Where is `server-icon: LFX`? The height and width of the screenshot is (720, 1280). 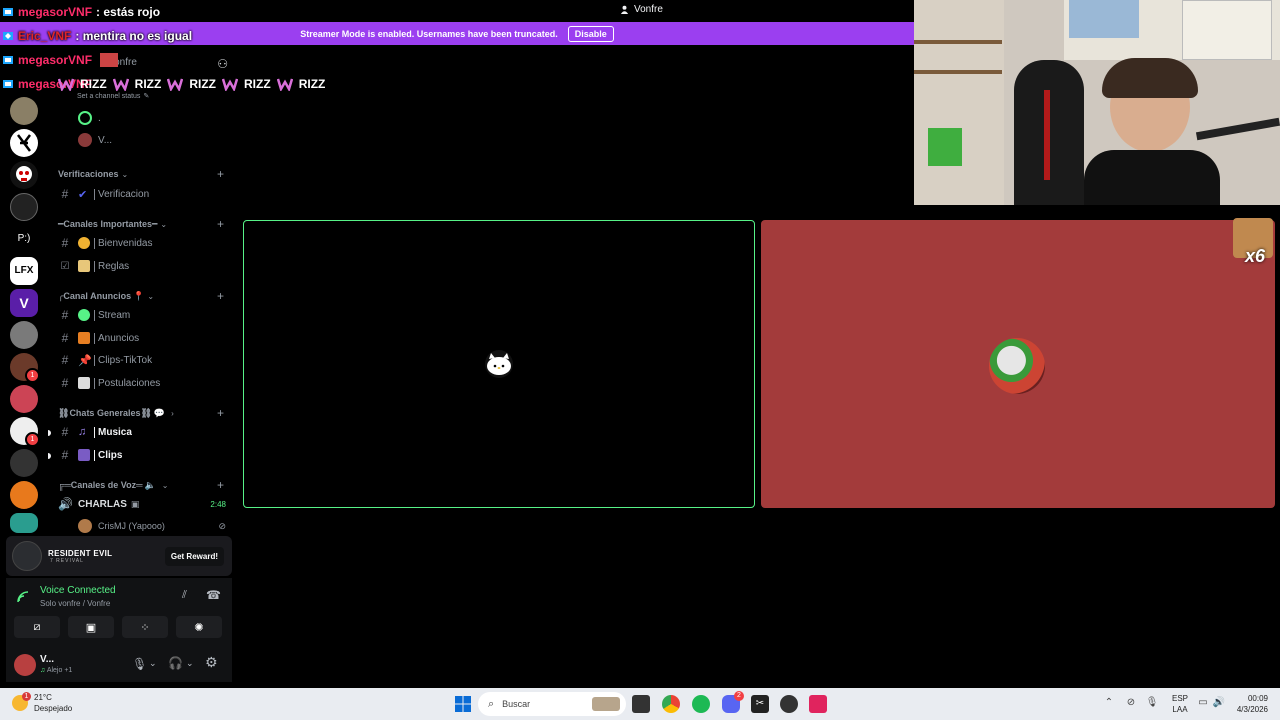
server-icon: LFX is located at coordinates (24, 271).